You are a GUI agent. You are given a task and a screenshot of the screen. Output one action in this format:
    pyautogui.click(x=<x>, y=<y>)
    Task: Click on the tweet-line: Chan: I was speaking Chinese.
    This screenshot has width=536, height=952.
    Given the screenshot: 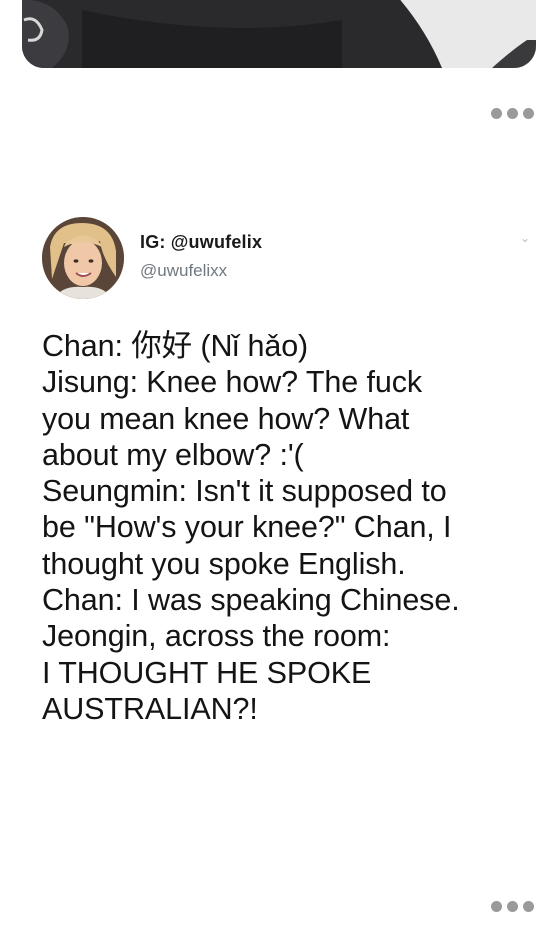 What is the action you would take?
    pyautogui.click(x=251, y=600)
    